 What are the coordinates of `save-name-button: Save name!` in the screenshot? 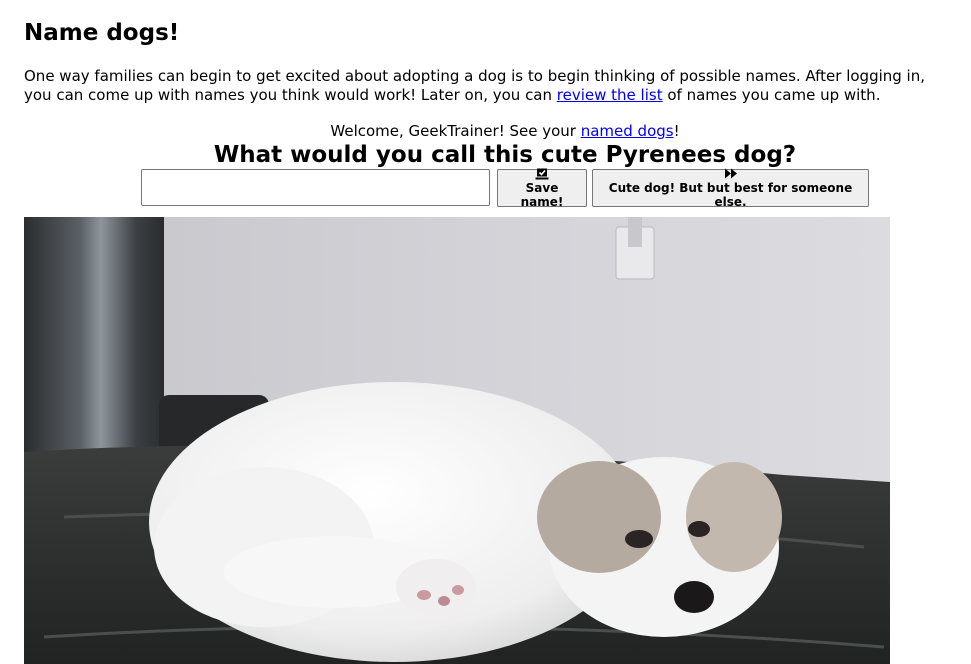 It's located at (542, 188).